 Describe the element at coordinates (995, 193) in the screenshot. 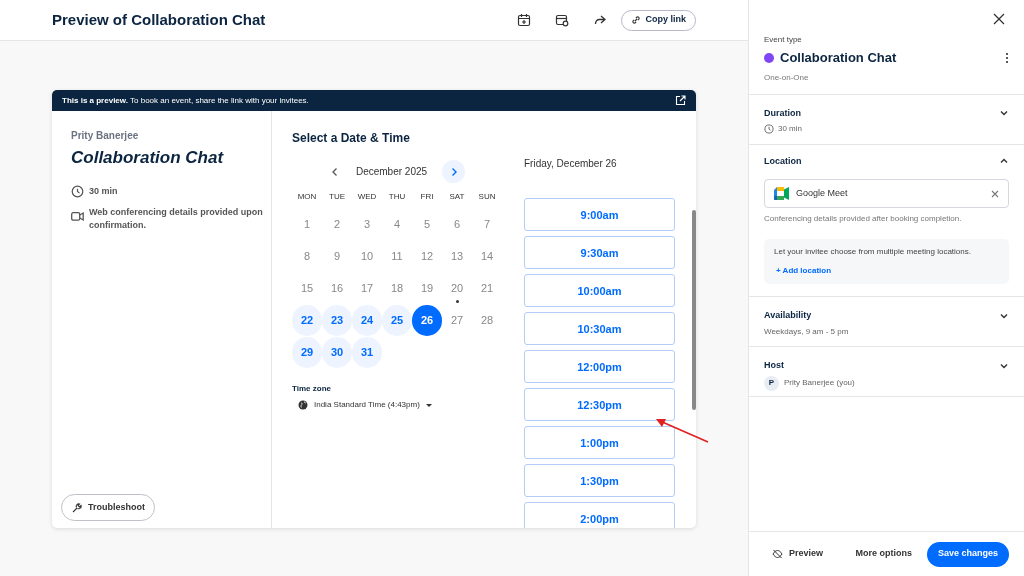

I see `remove-icon` at that location.